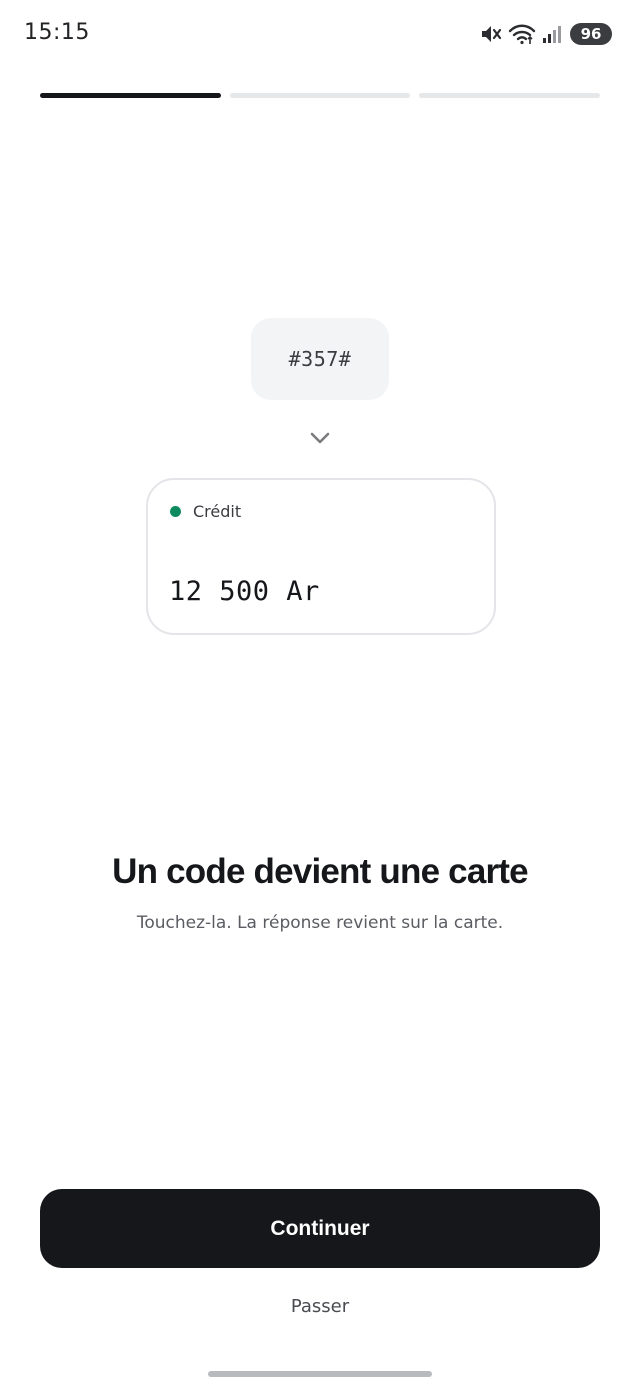  I want to click on mute-icon, so click(491, 34).